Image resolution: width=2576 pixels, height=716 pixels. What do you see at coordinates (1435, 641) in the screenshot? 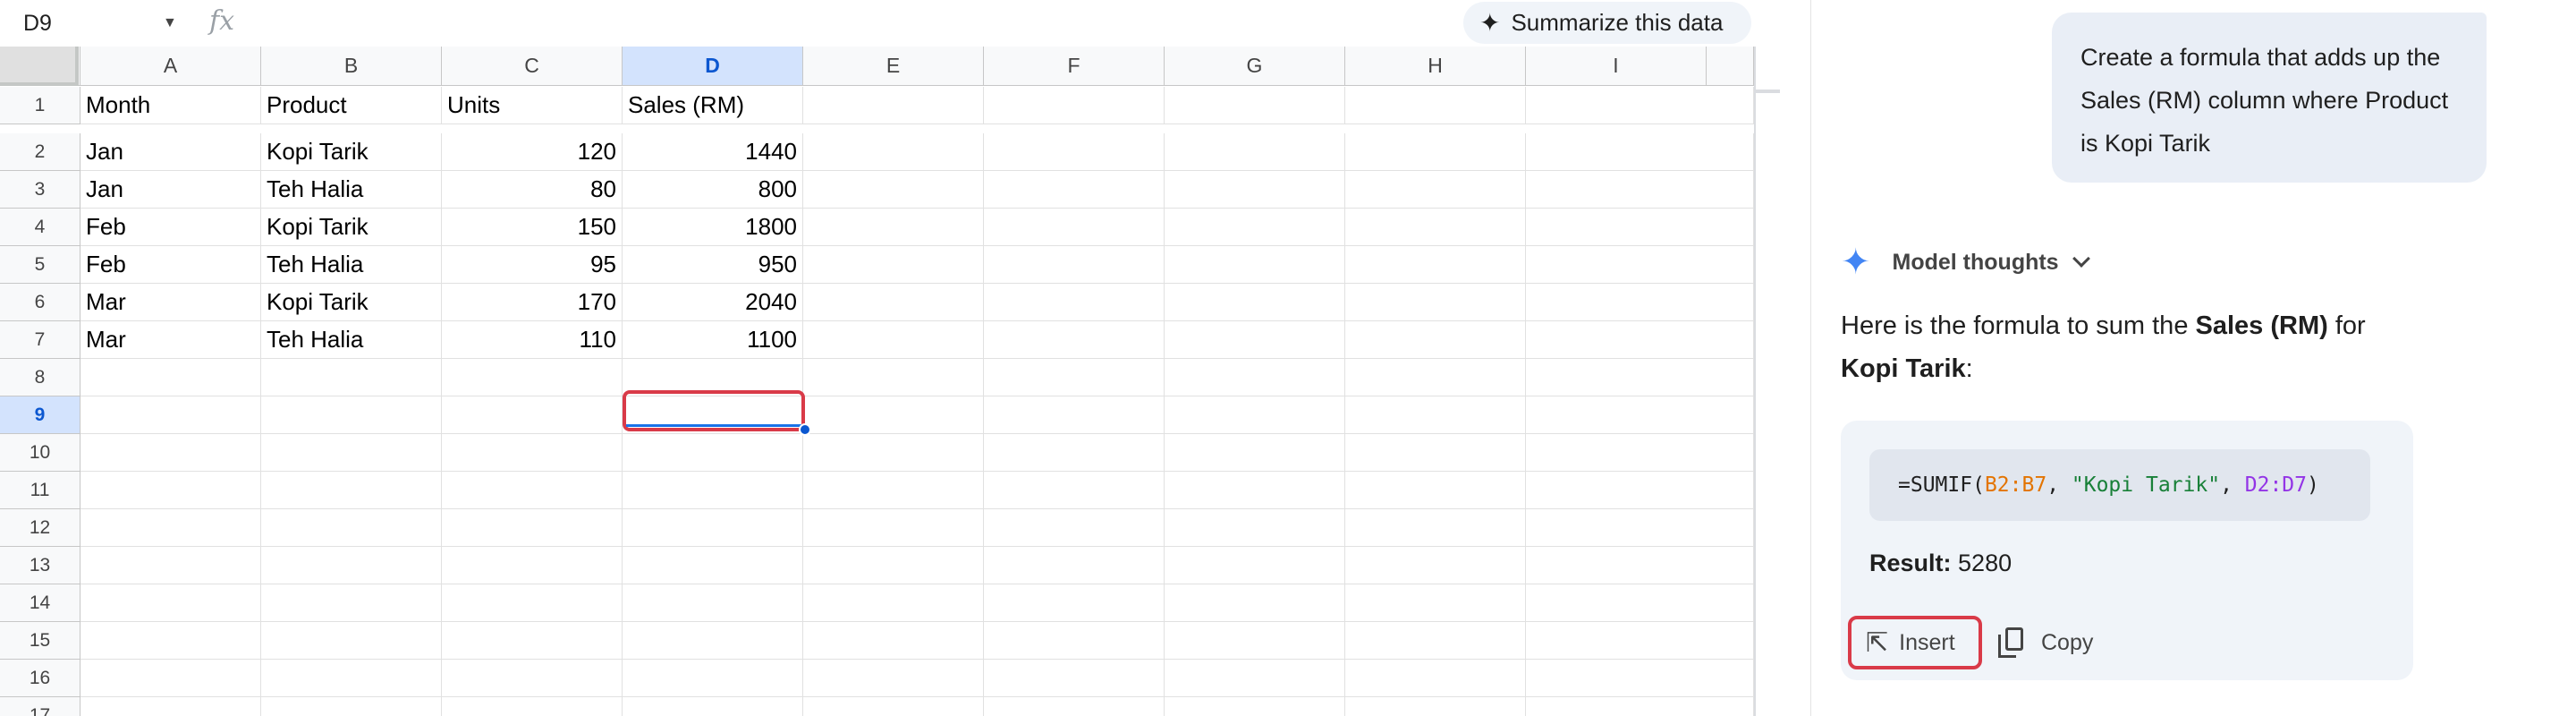
I see `cell-h15` at bounding box center [1435, 641].